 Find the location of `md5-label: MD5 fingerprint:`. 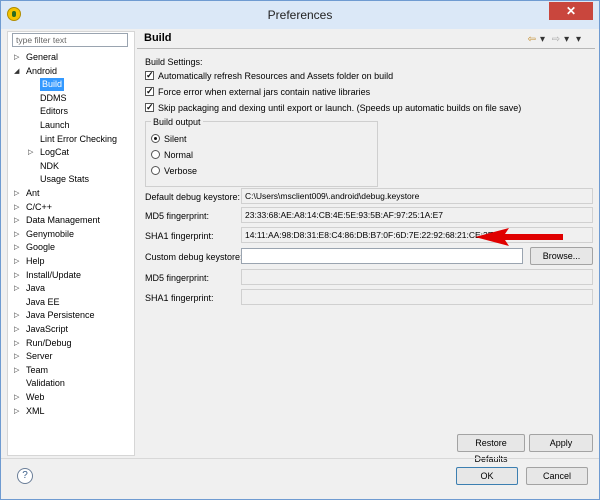

md5-label: MD5 fingerprint: is located at coordinates (177, 216).